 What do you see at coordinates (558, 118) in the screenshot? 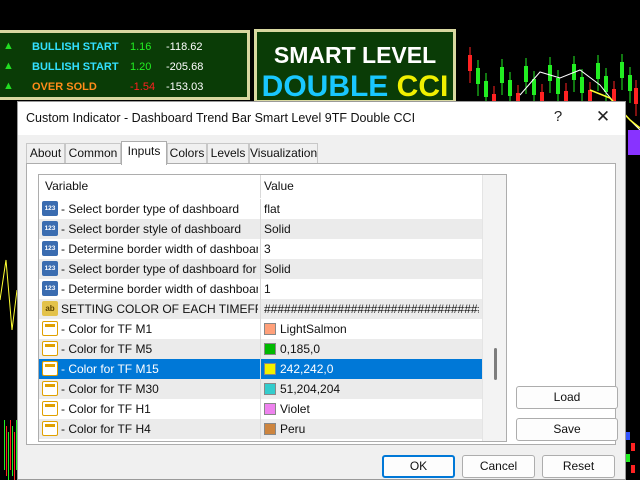
I see `help-icon: ?` at bounding box center [558, 118].